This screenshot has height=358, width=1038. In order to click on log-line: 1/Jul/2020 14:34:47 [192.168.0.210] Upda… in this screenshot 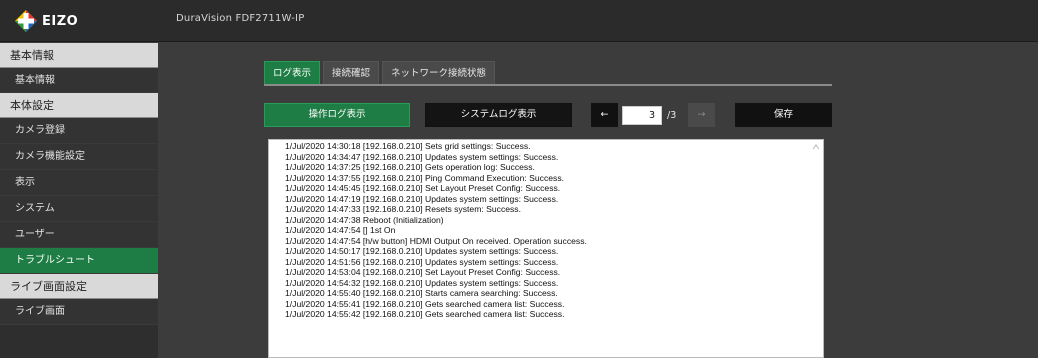, I will do `click(422, 156)`.